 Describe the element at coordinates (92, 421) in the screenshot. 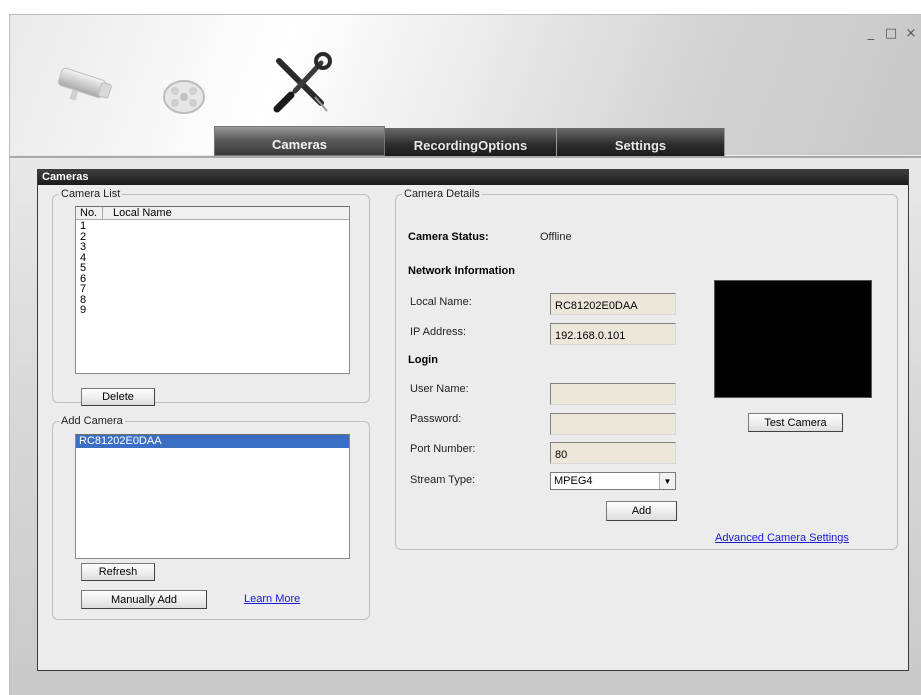

I see `add-camera-legend: Add Camera` at that location.